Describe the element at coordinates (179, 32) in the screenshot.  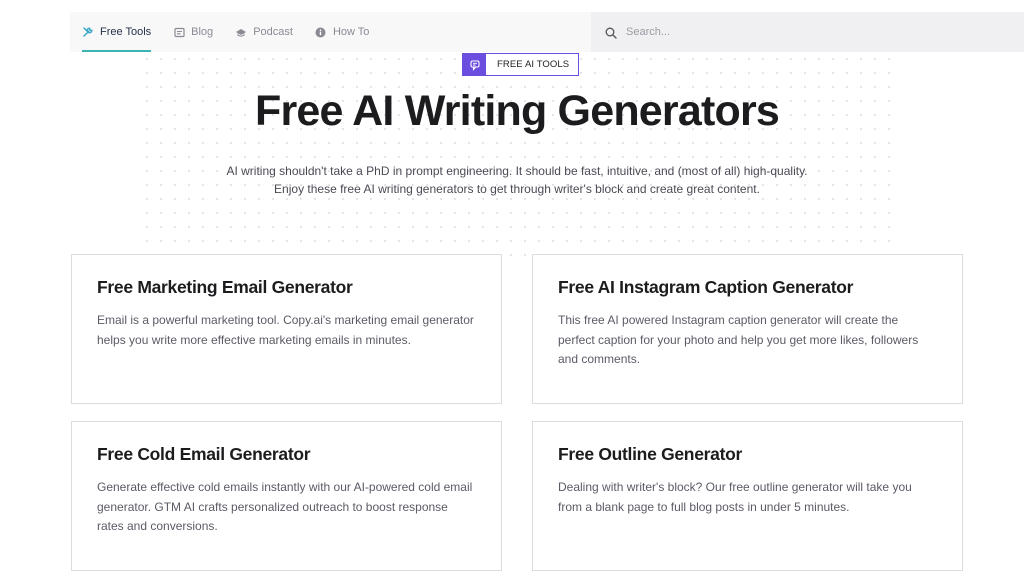
I see `blog-icon` at that location.